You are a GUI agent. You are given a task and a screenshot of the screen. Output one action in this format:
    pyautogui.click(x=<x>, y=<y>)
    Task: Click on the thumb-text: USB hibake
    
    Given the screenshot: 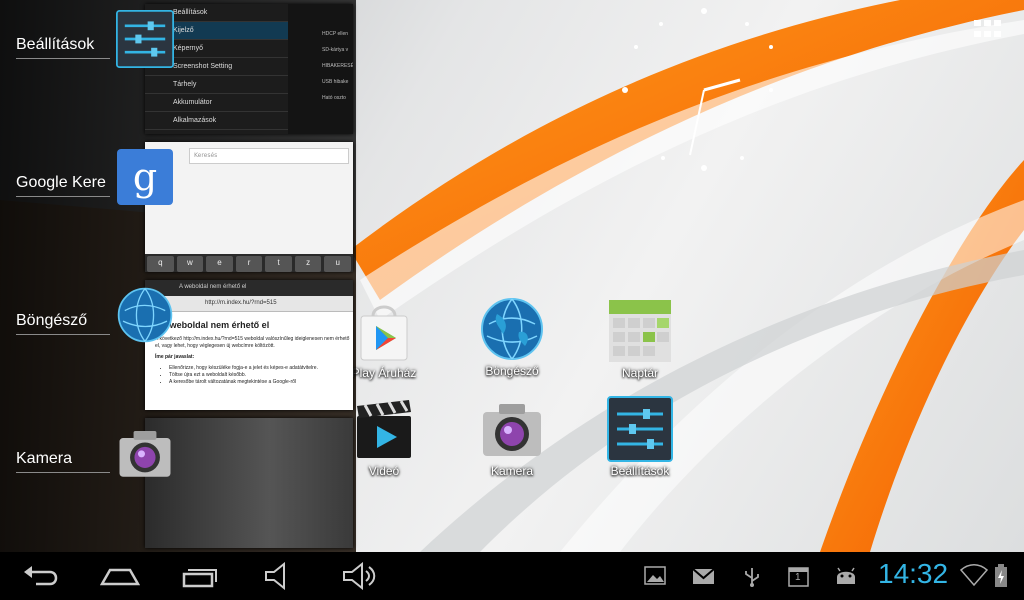 What is the action you would take?
    pyautogui.click(x=335, y=82)
    